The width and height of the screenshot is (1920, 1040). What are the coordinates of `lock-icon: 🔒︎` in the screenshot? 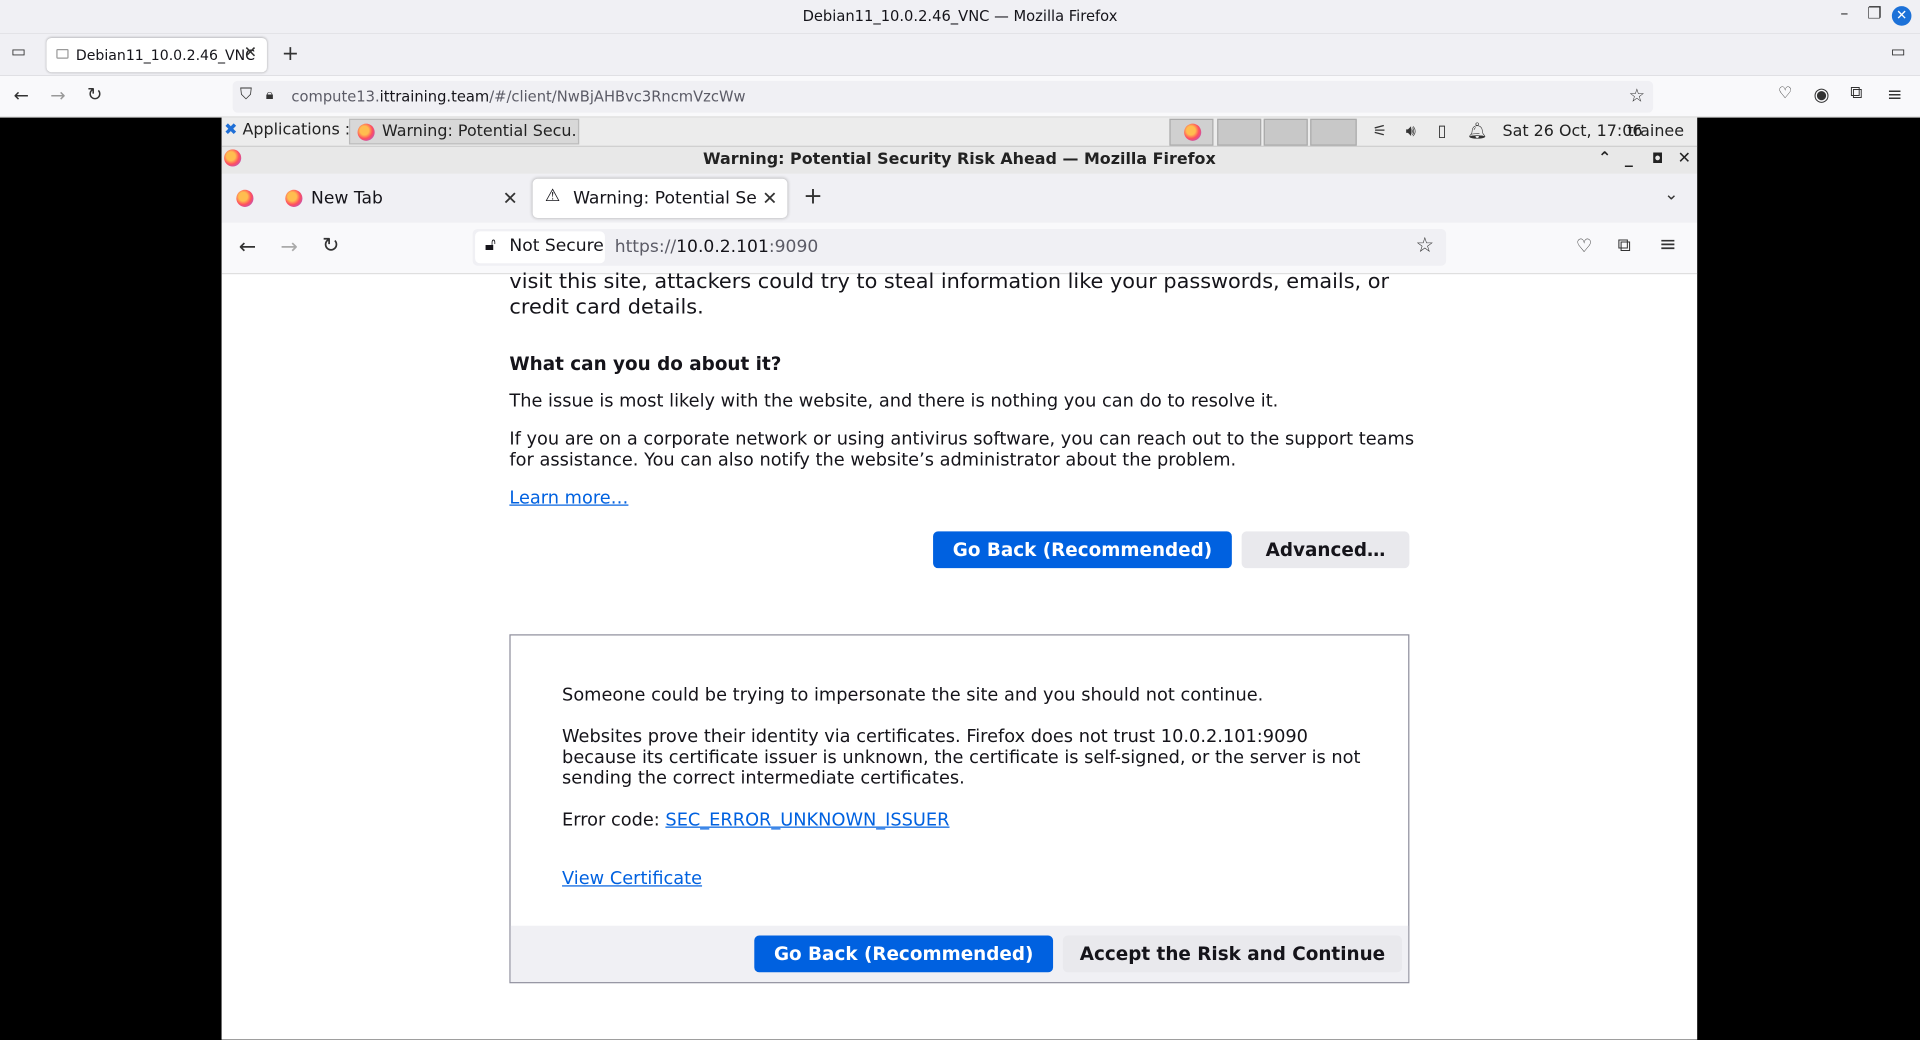 It's located at (270, 95).